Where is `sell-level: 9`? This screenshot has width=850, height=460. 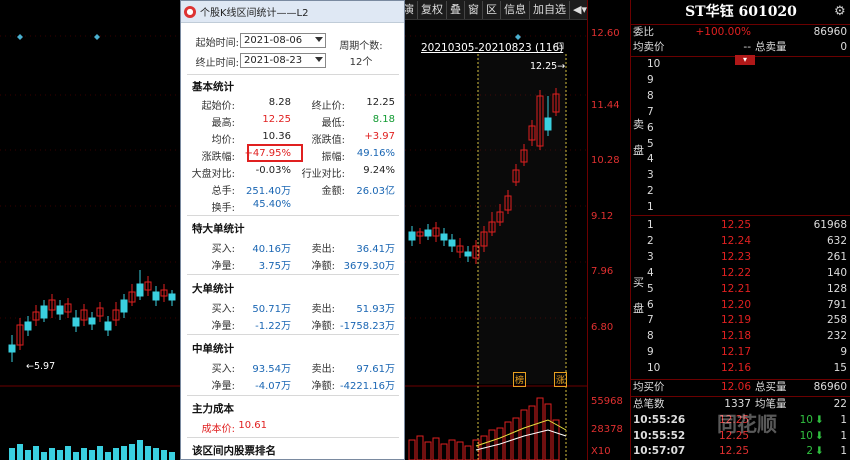
sell-level: 9 is located at coordinates (650, 79).